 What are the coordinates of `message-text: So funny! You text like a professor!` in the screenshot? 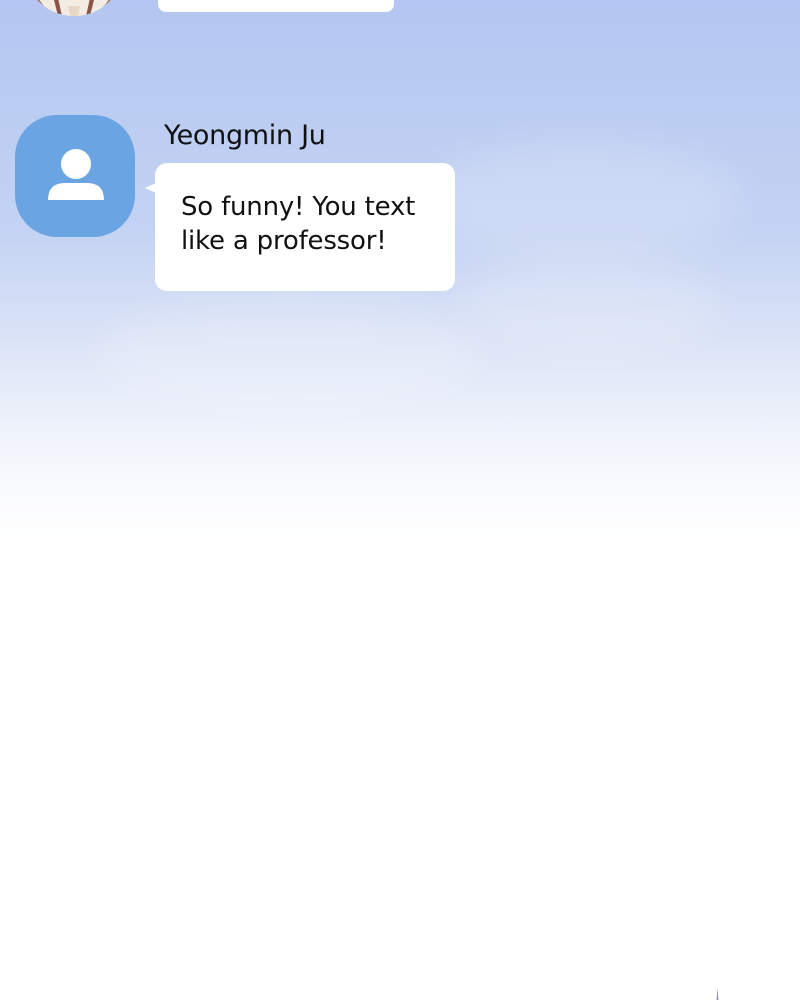 It's located at (298, 224).